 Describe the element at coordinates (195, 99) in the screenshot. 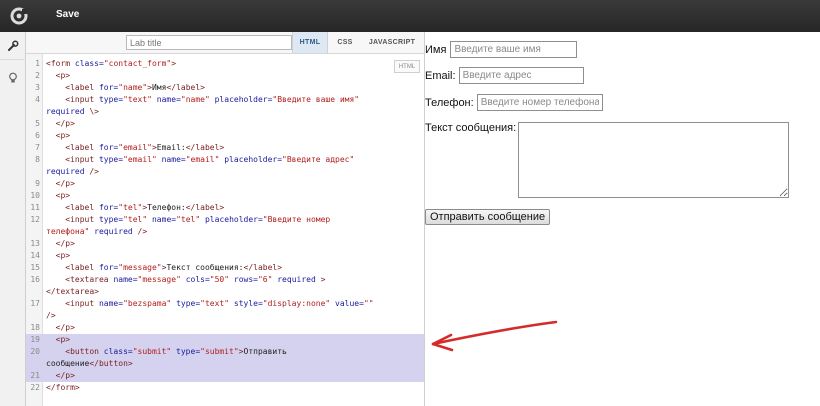

I see `code-token: "name"` at that location.